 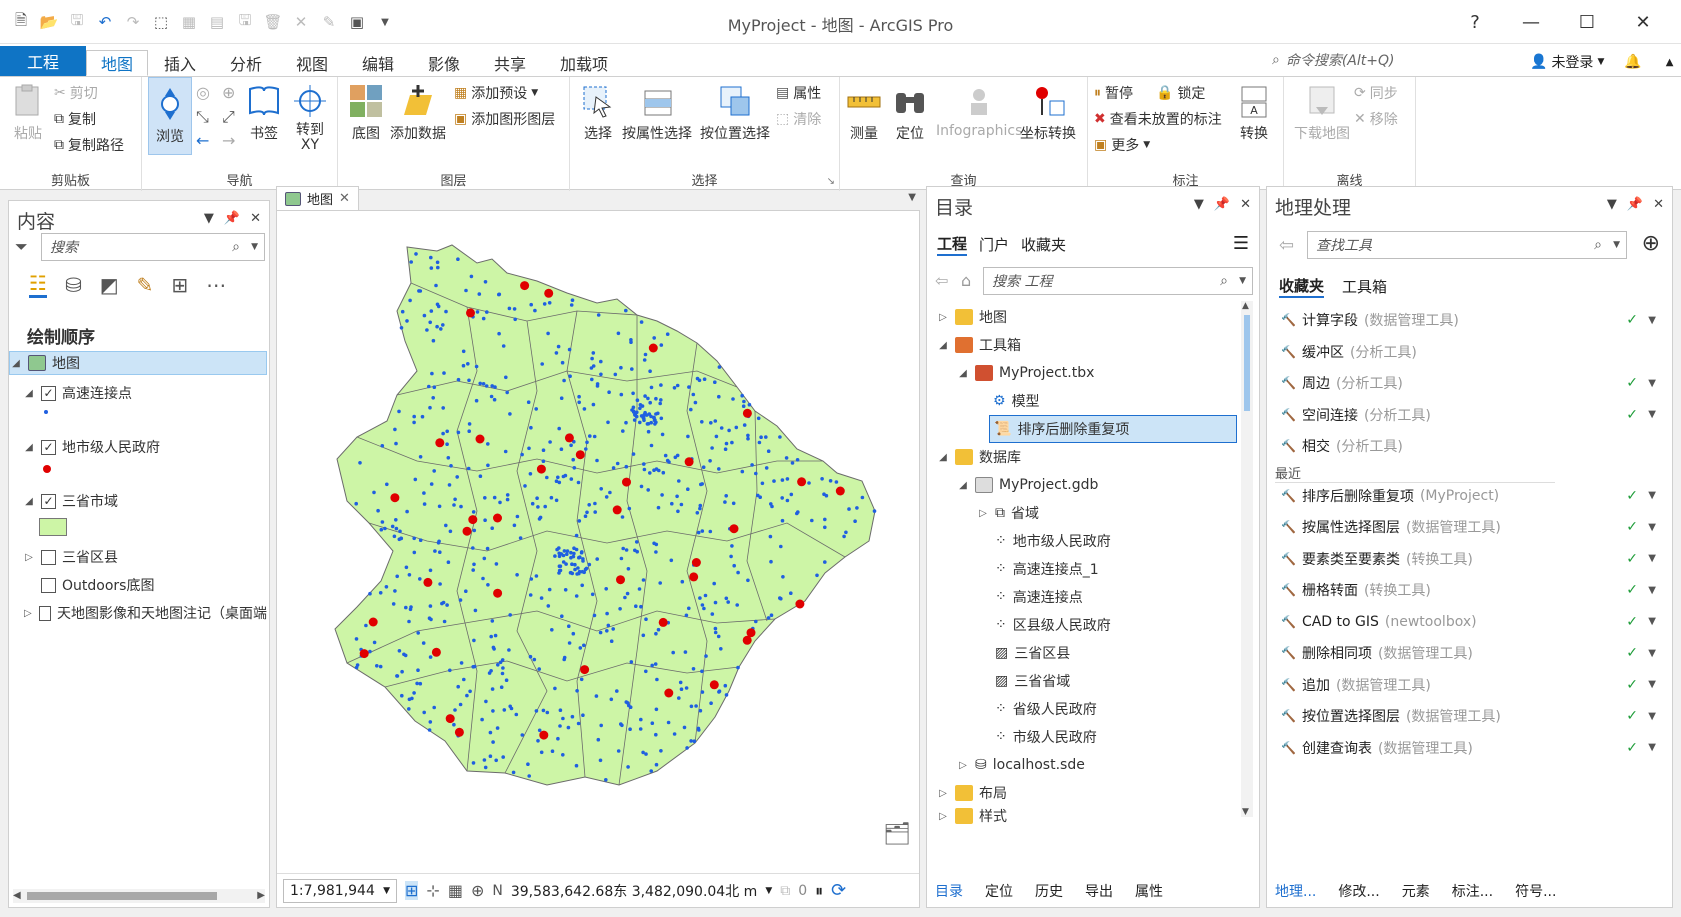 I want to click on tab-menu-icon: ▼, so click(x=912, y=197).